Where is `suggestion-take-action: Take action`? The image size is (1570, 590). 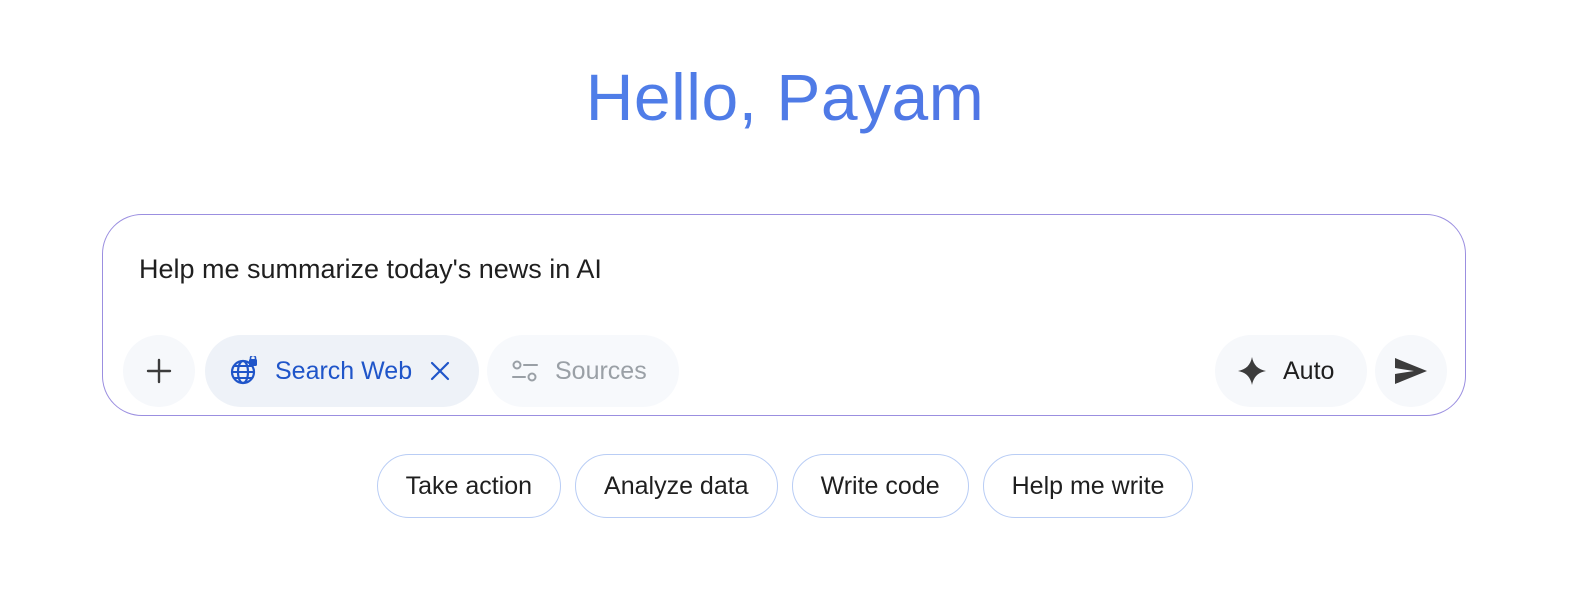
suggestion-take-action: Take action is located at coordinates (469, 486).